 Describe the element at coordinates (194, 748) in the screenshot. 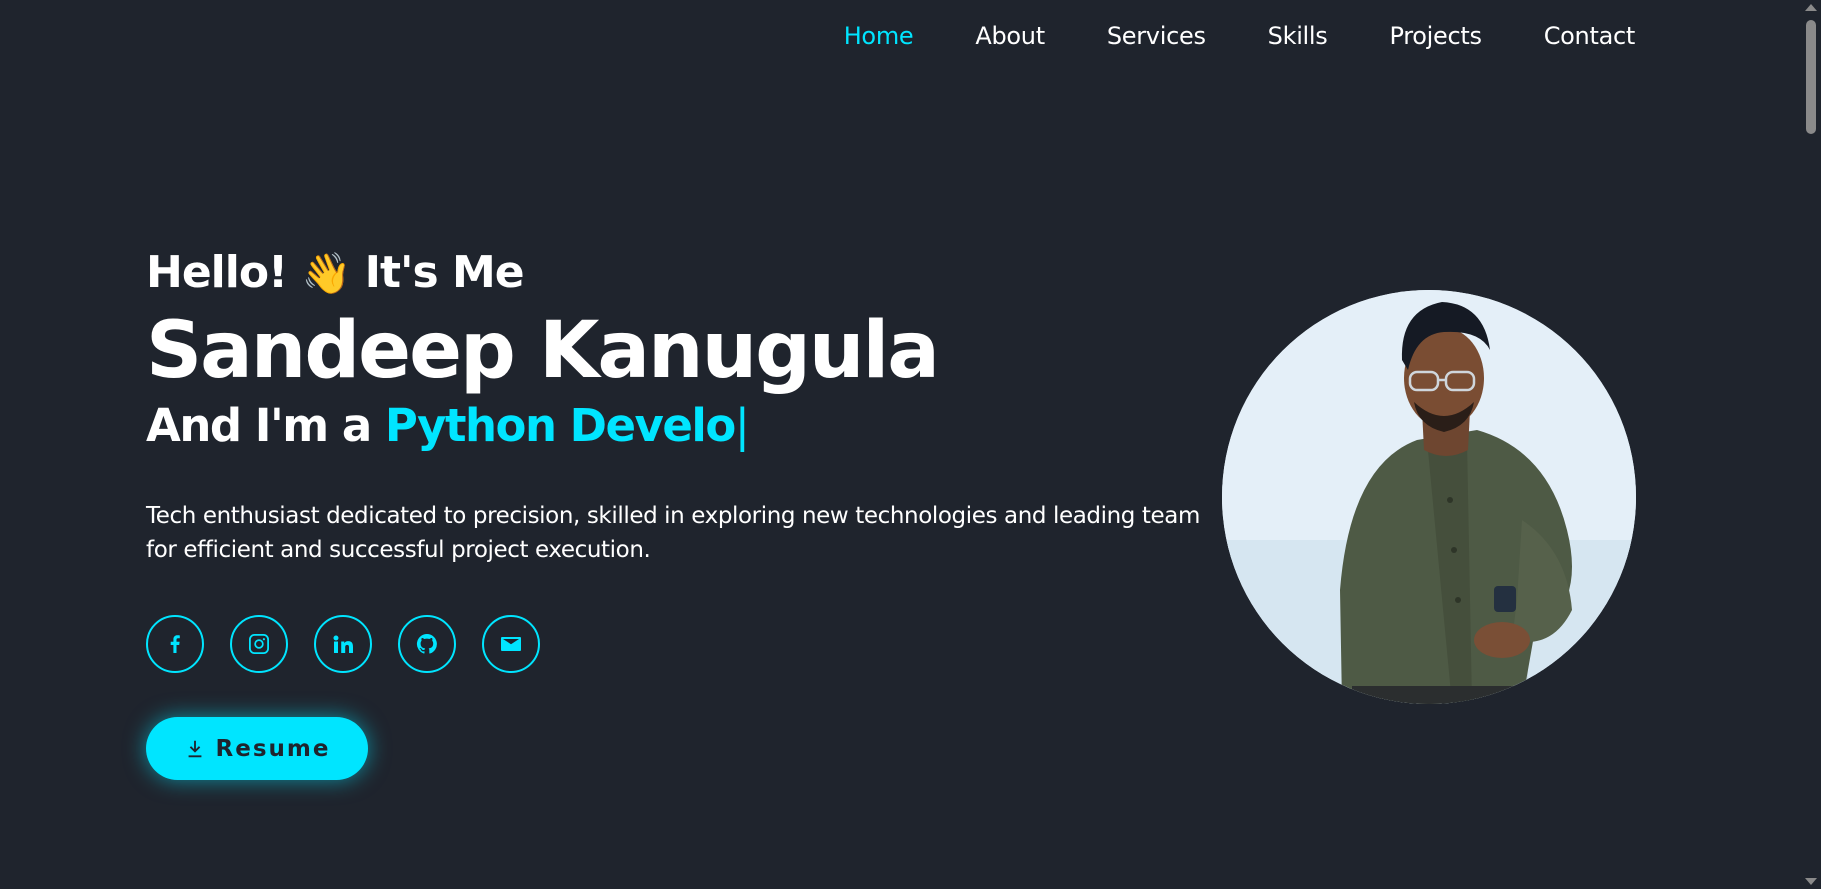

I see `download-icon` at that location.